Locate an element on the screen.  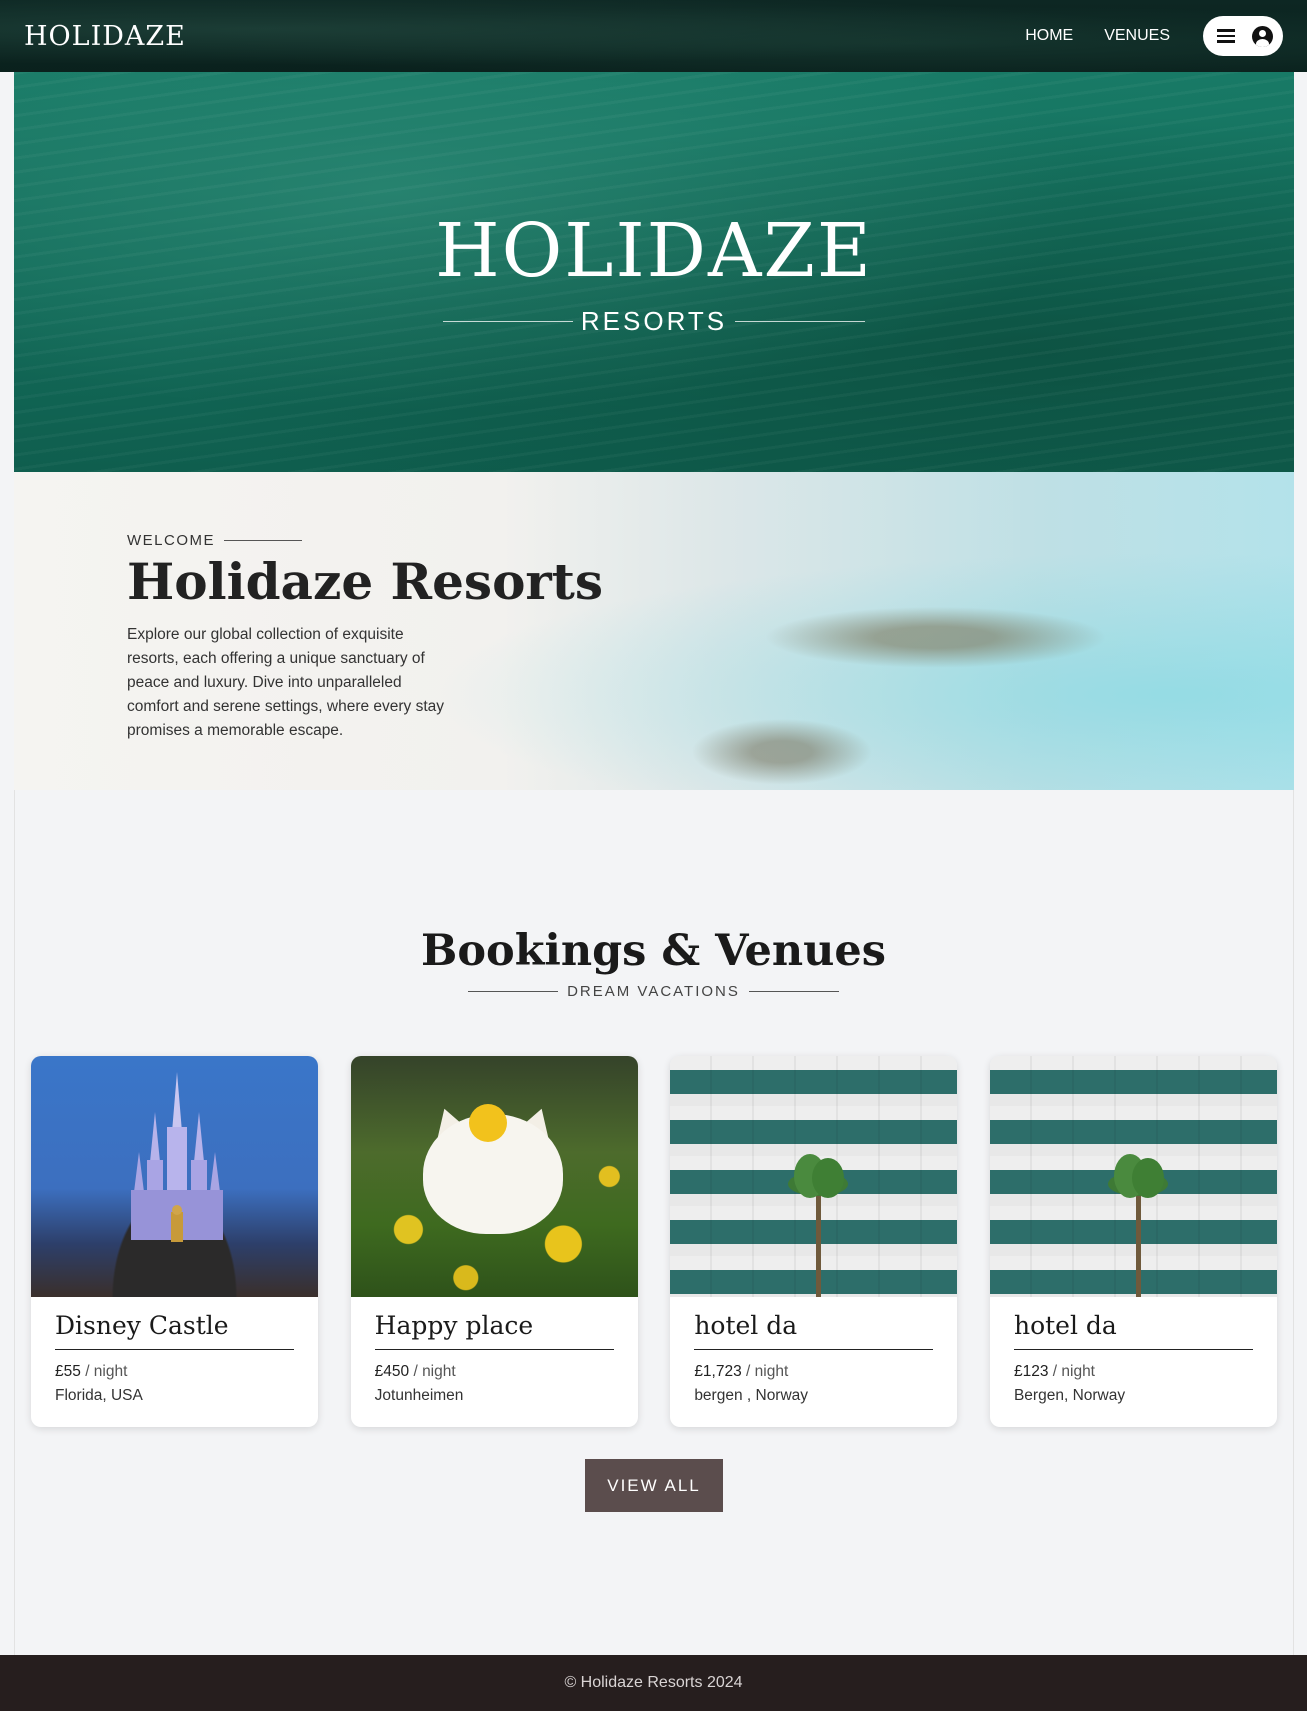
venue-card: hotel da £1,723 / night bergen , Norway is located at coordinates (814, 1241).